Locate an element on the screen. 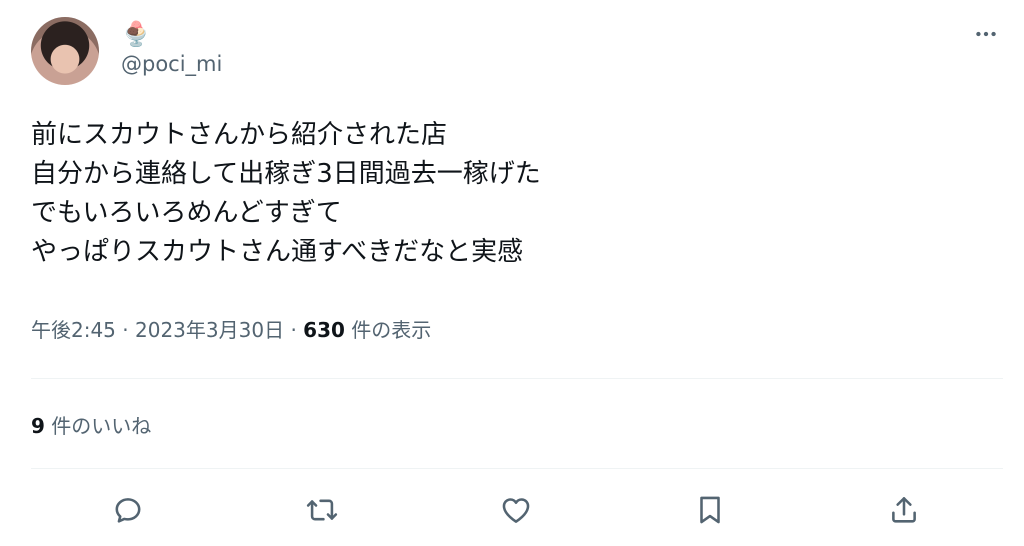 Image resolution: width=1024 pixels, height=546 pixels. tweet-line: でもいろいろめんどすぎて is located at coordinates (186, 213).